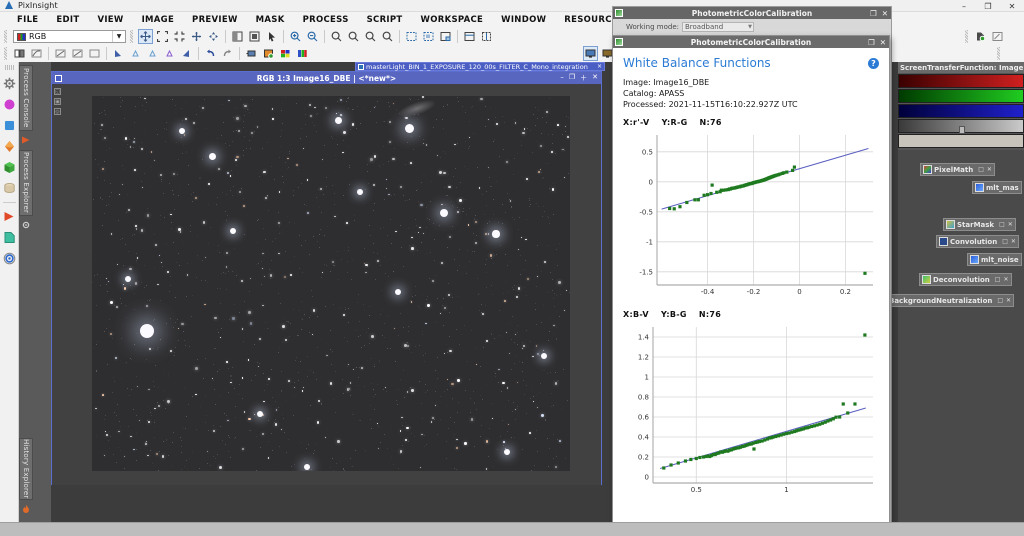  I want to click on move-icon, so click(196, 36).